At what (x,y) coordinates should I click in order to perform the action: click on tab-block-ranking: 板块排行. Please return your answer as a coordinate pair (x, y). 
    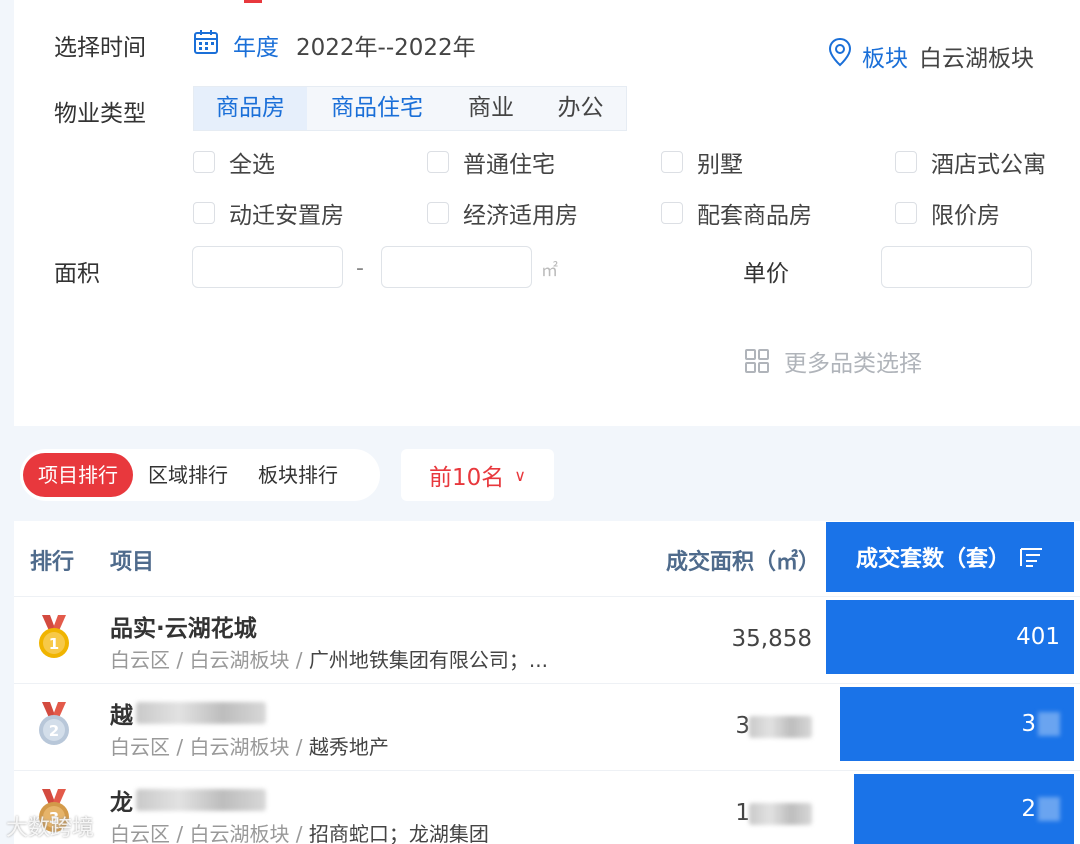
    Looking at the image, I should click on (298, 475).